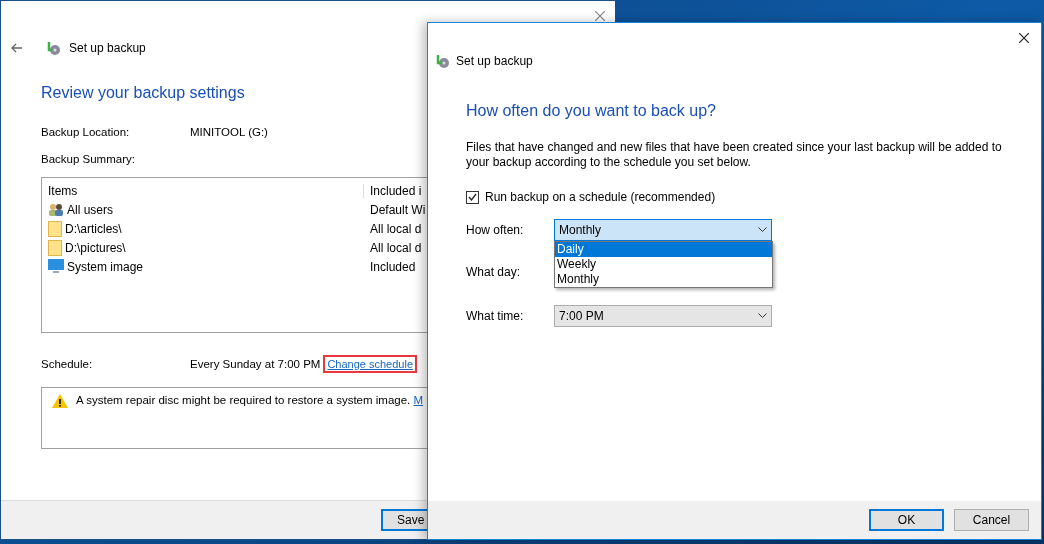 The width and height of the screenshot is (1044, 544). Describe the element at coordinates (591, 111) in the screenshot. I see `dialog-heading: How often do you want to back up?` at that location.